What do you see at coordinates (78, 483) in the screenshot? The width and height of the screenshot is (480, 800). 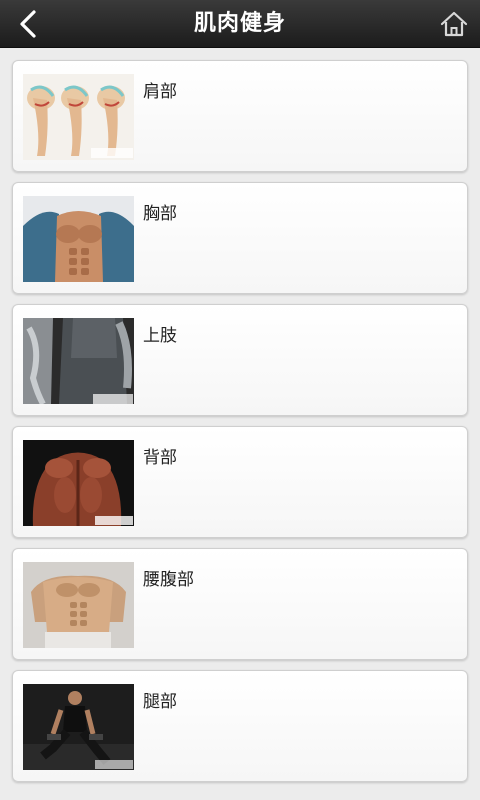 I see `back-thumbnail` at bounding box center [78, 483].